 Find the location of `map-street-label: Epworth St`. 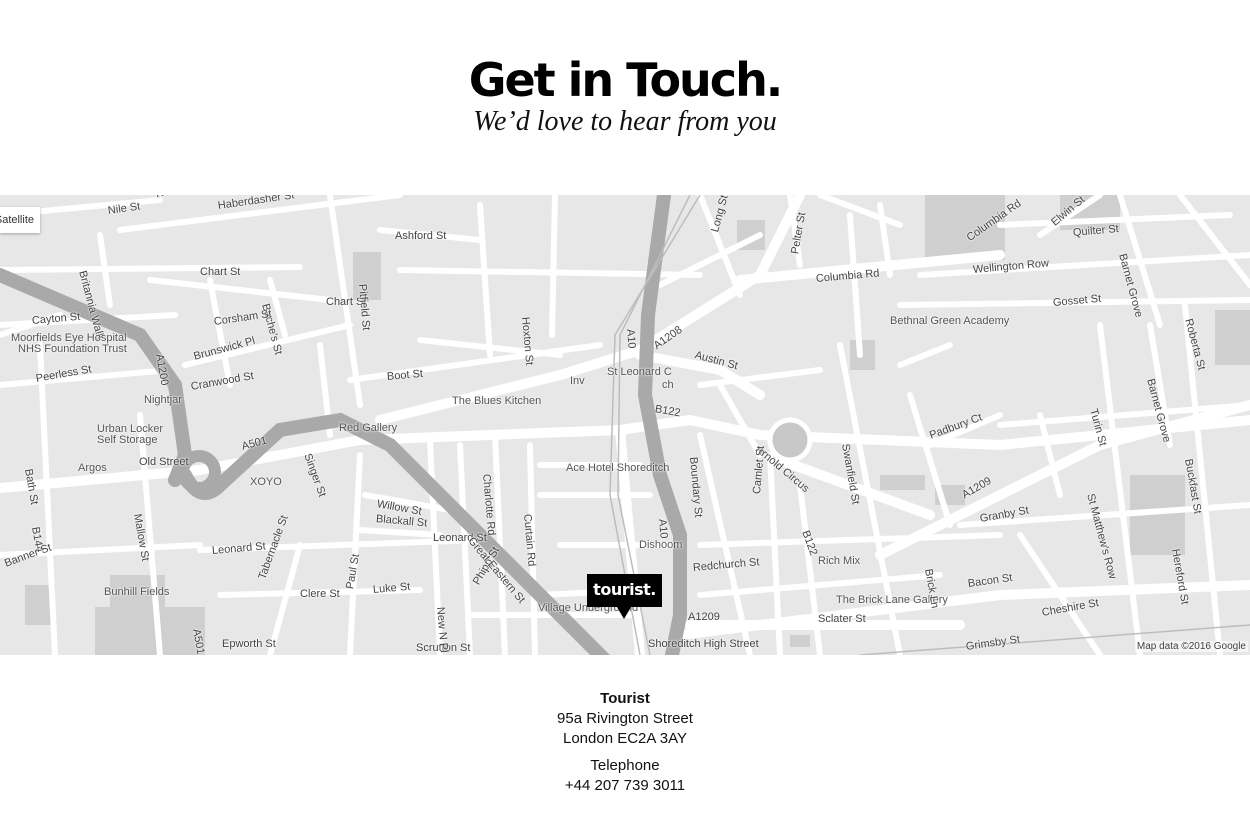

map-street-label: Epworth St is located at coordinates (249, 644).